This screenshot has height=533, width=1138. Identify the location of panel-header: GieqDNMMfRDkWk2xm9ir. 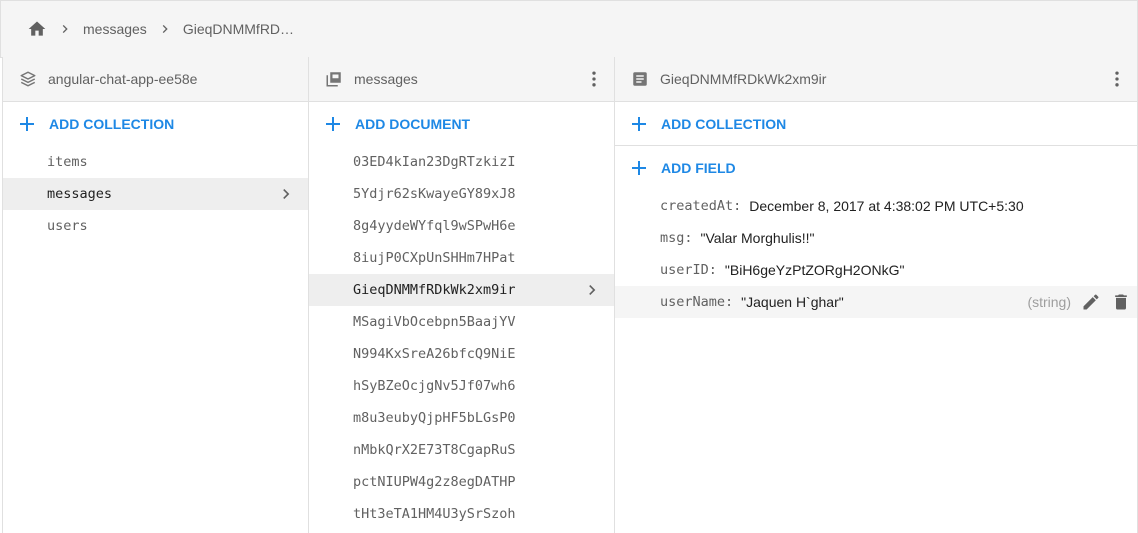
(876, 79).